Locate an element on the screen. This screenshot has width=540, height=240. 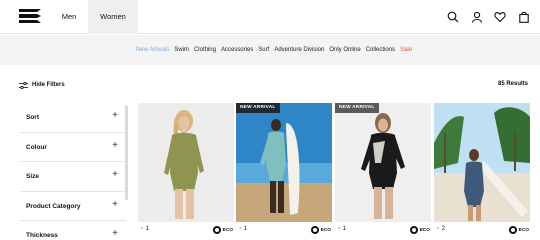
billabong-logo-icon is located at coordinates (30, 16).